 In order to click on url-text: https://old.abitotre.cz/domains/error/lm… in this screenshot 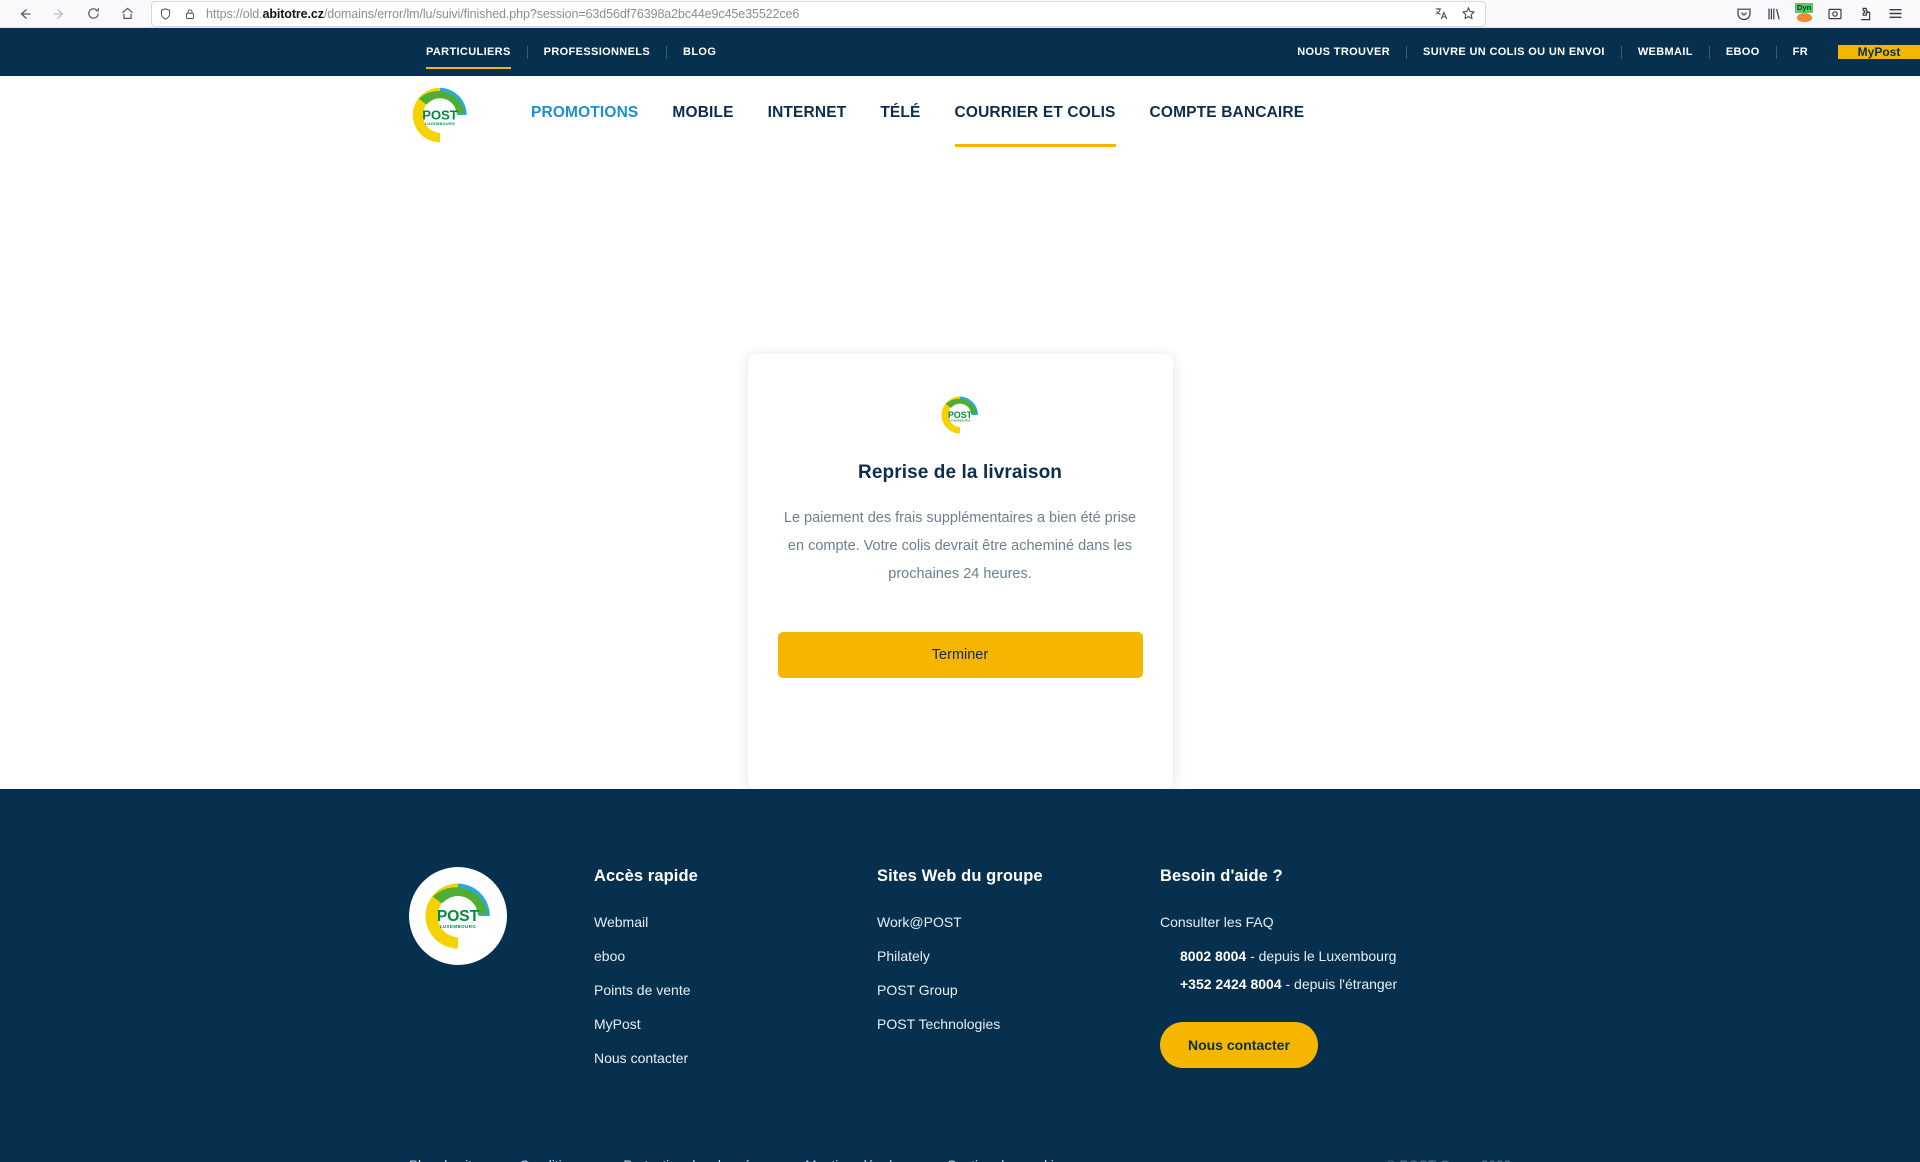, I will do `click(816, 14)`.